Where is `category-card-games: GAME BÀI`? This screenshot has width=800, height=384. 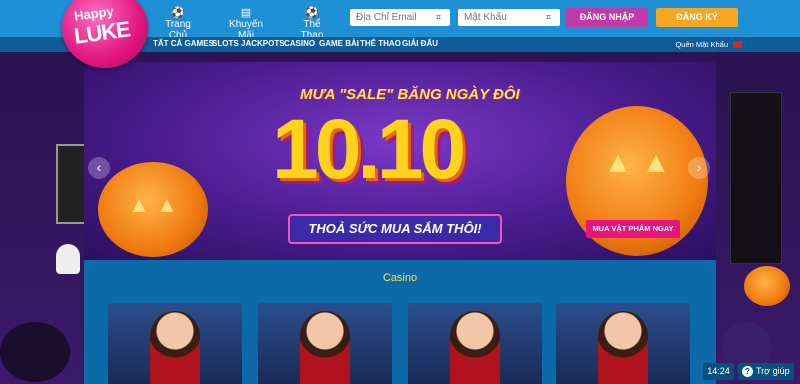
category-card-games: GAME BÀI is located at coordinates (339, 43).